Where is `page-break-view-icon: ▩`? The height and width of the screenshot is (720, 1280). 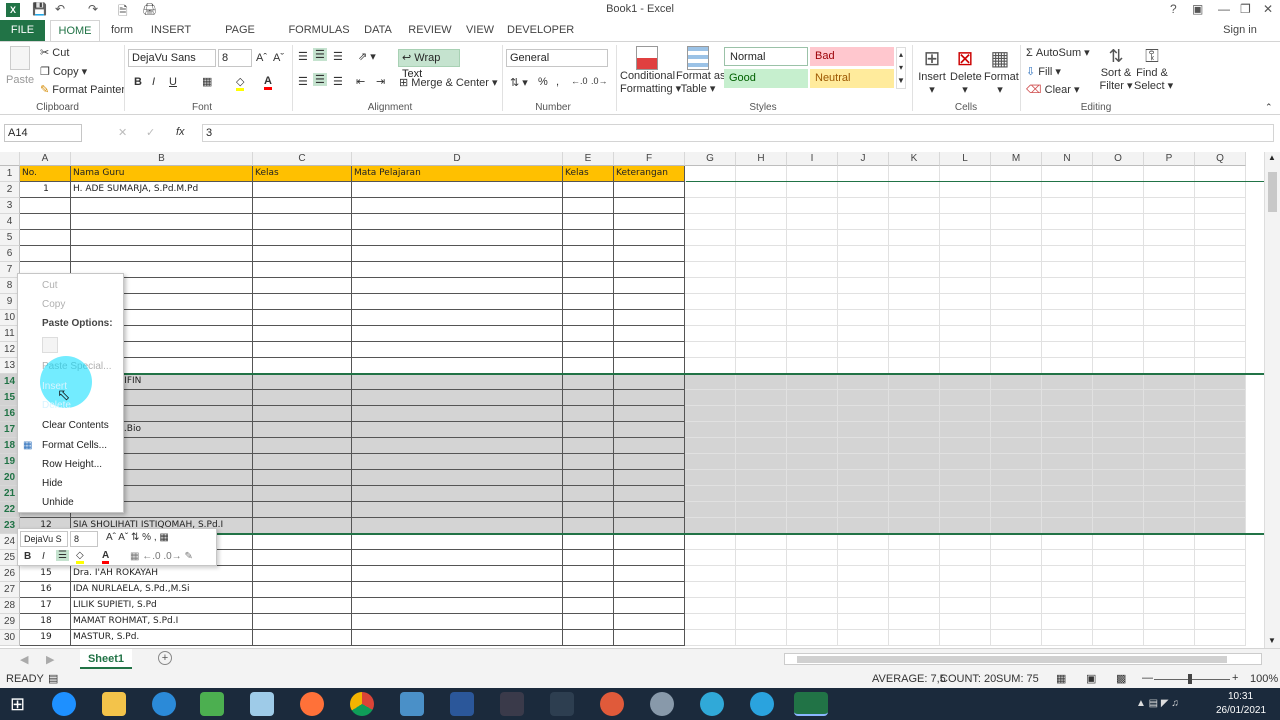
page-break-view-icon: ▩ is located at coordinates (1121, 678).